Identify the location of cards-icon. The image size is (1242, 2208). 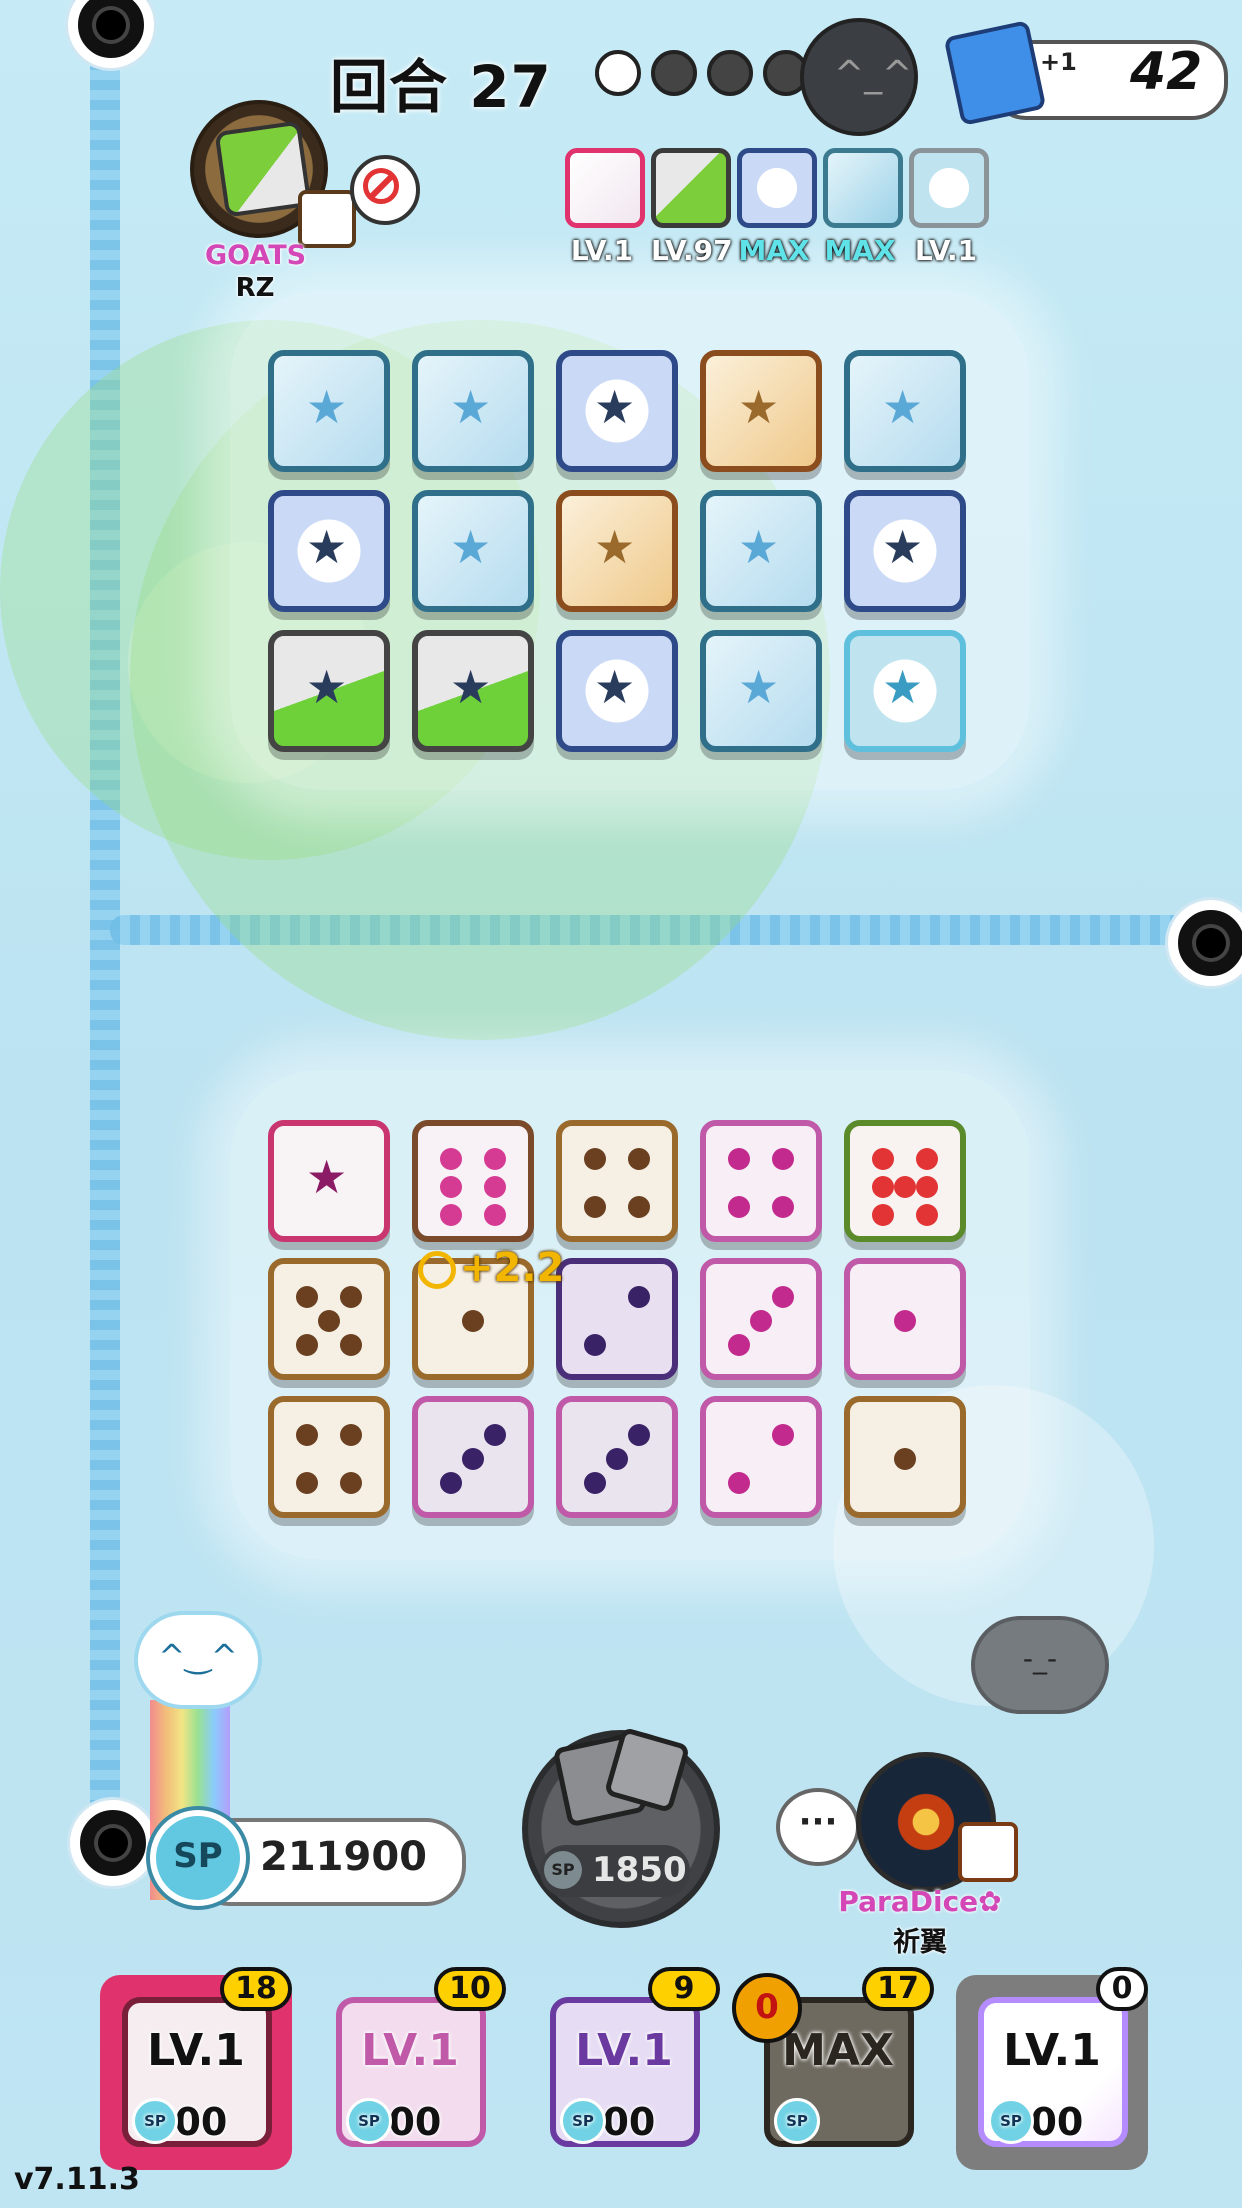
(995, 73).